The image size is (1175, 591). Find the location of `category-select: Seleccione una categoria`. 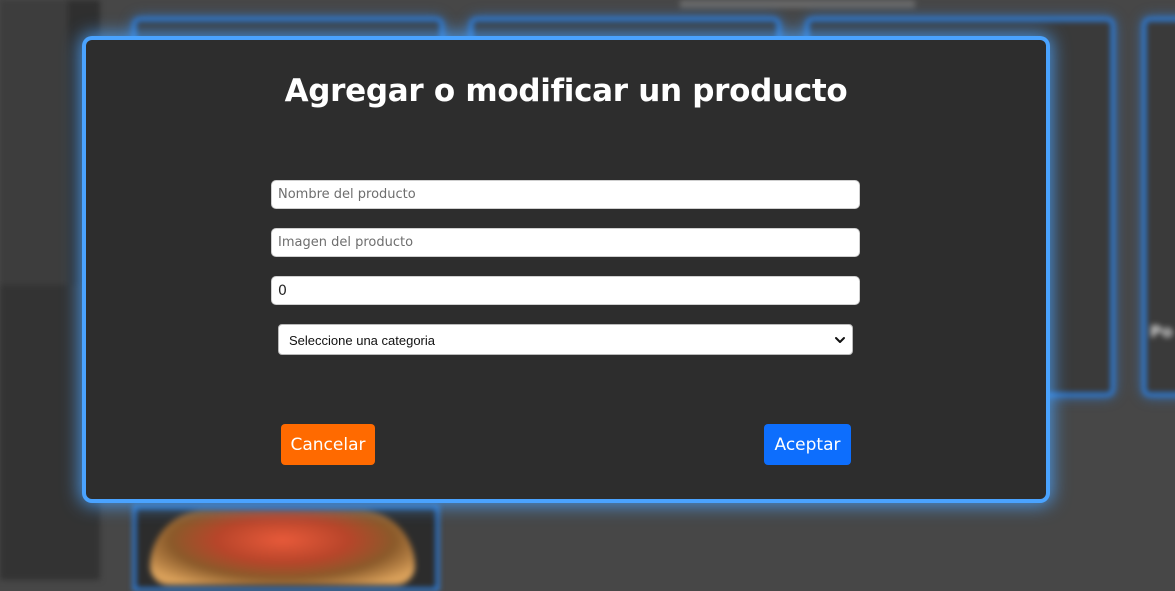

category-select: Seleccione una categoria is located at coordinates (565, 339).